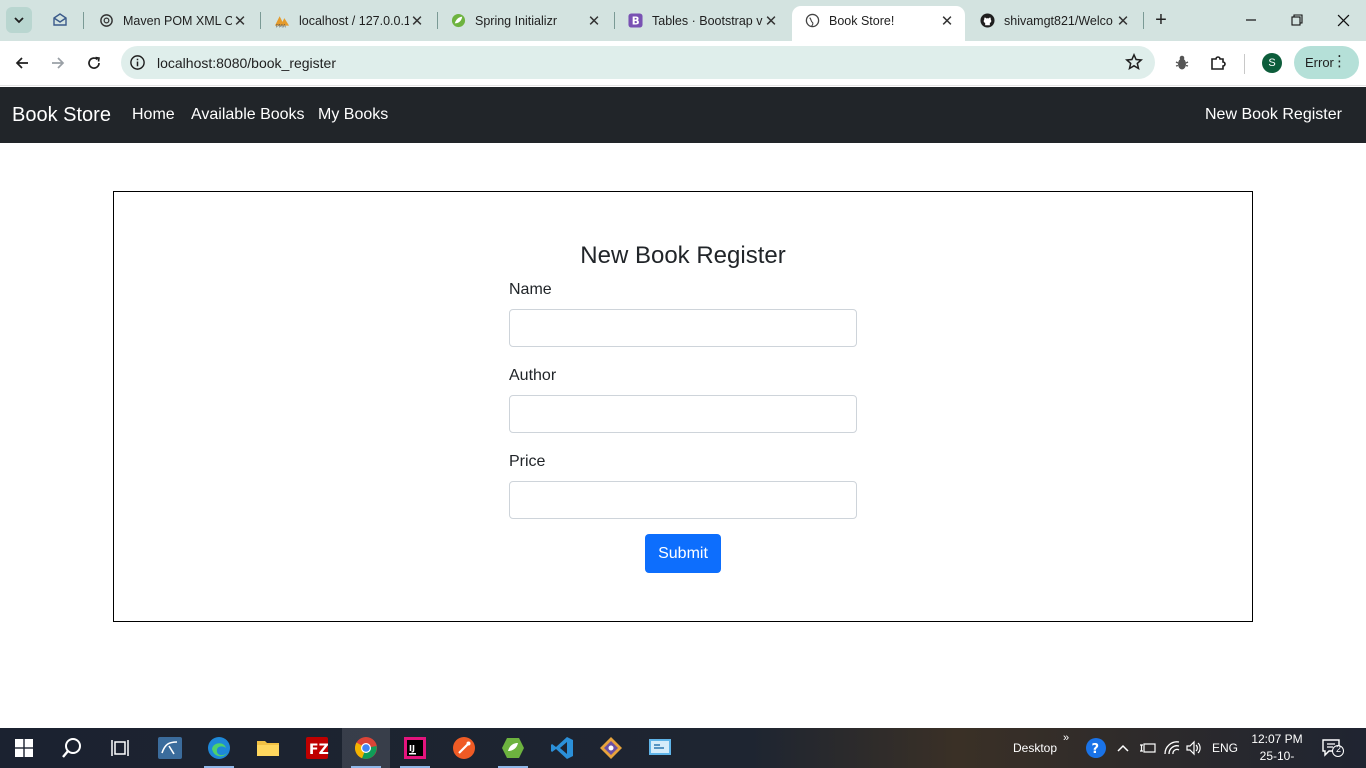  I want to click on tab-title: shivamgt821/Welco, so click(1058, 20).